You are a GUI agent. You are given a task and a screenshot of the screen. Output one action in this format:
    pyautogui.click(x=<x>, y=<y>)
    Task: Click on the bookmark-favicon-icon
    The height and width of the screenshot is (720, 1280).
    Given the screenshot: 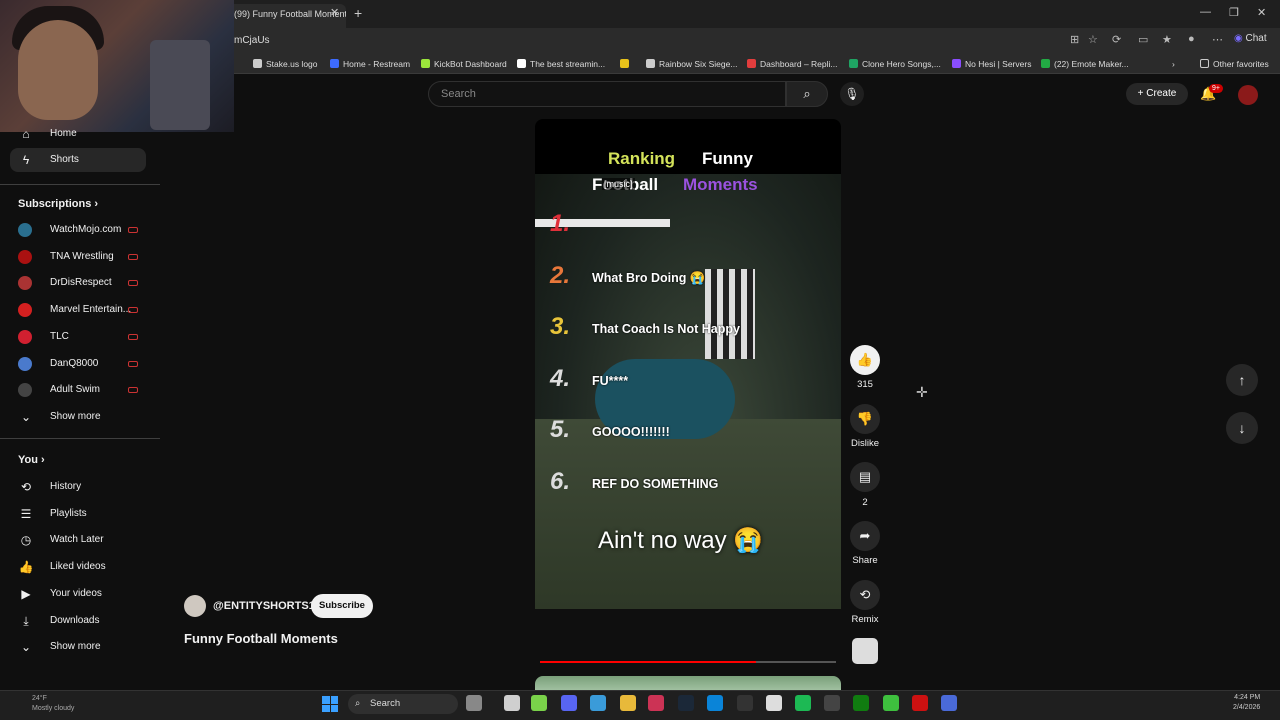 What is the action you would take?
    pyautogui.click(x=624, y=63)
    